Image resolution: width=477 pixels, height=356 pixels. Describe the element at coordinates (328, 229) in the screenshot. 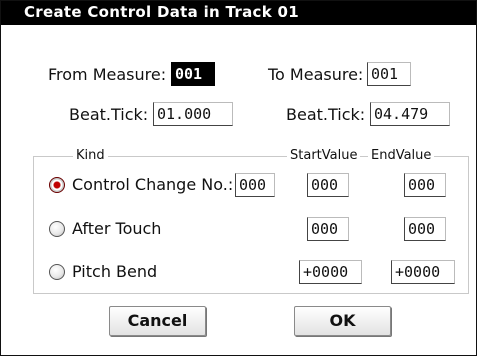

I see `after-touch-start-value-field: 000` at that location.